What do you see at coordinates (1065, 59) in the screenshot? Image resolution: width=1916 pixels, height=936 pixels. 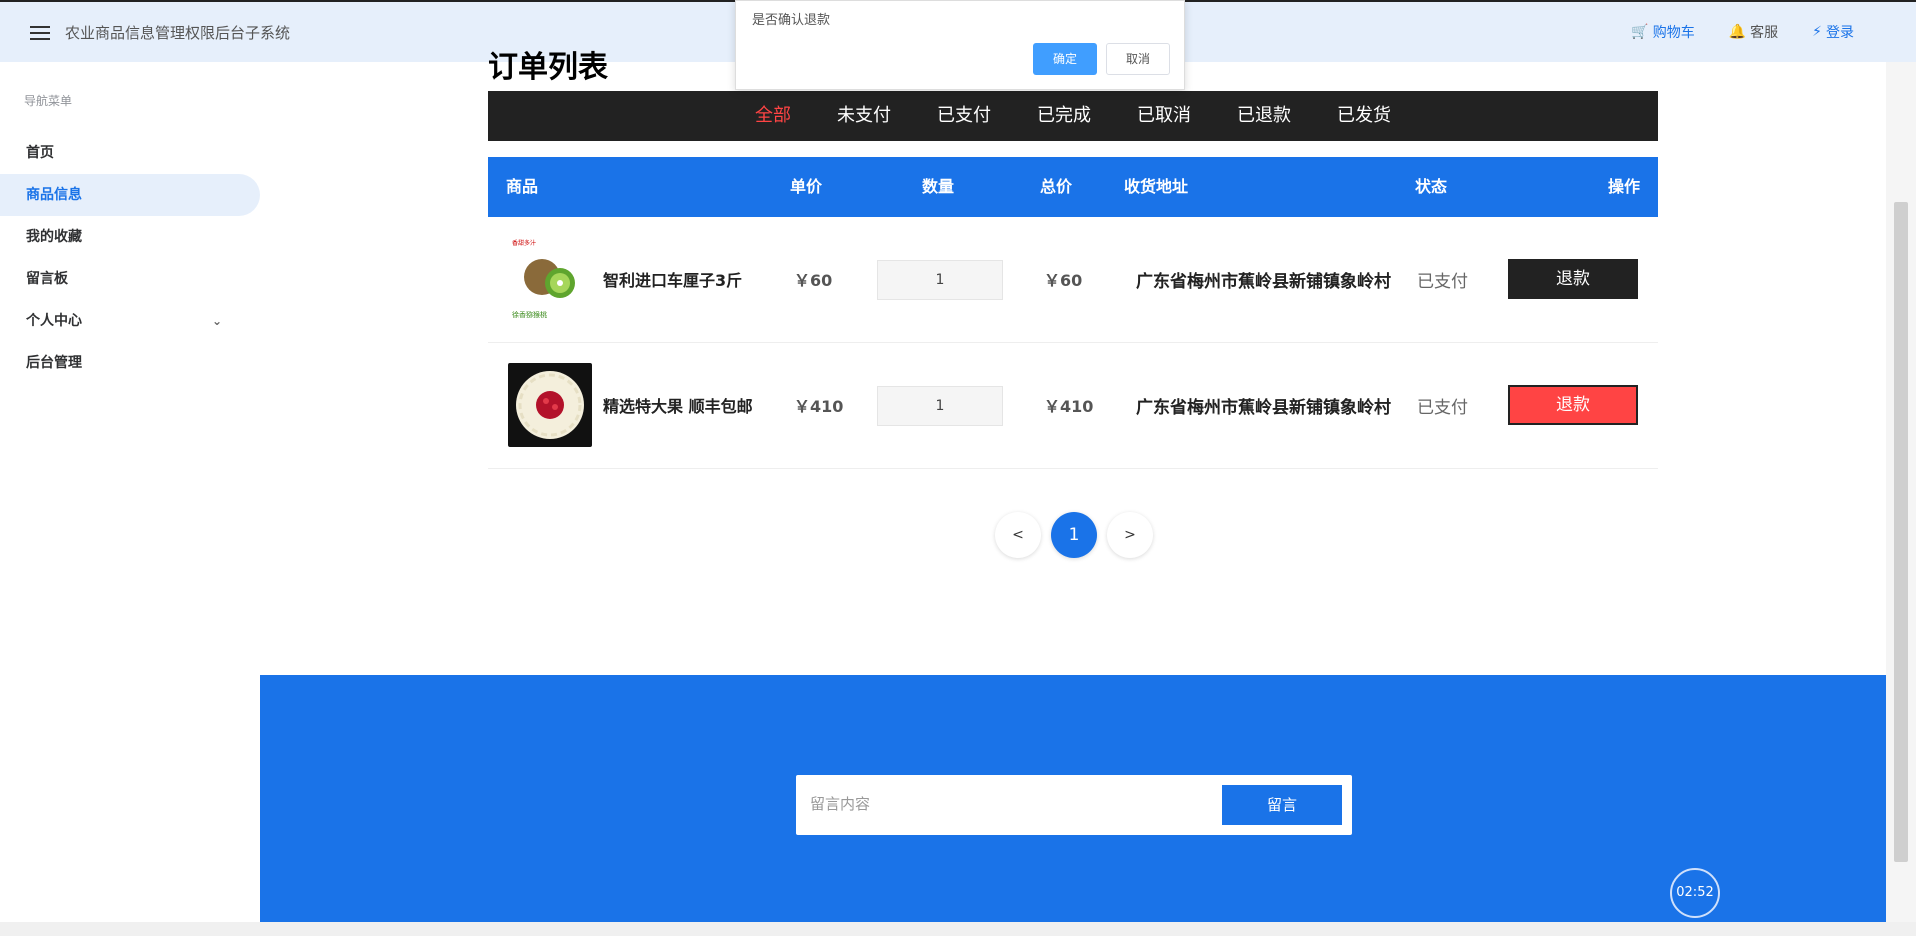 I see `confirm-button: 确定` at bounding box center [1065, 59].